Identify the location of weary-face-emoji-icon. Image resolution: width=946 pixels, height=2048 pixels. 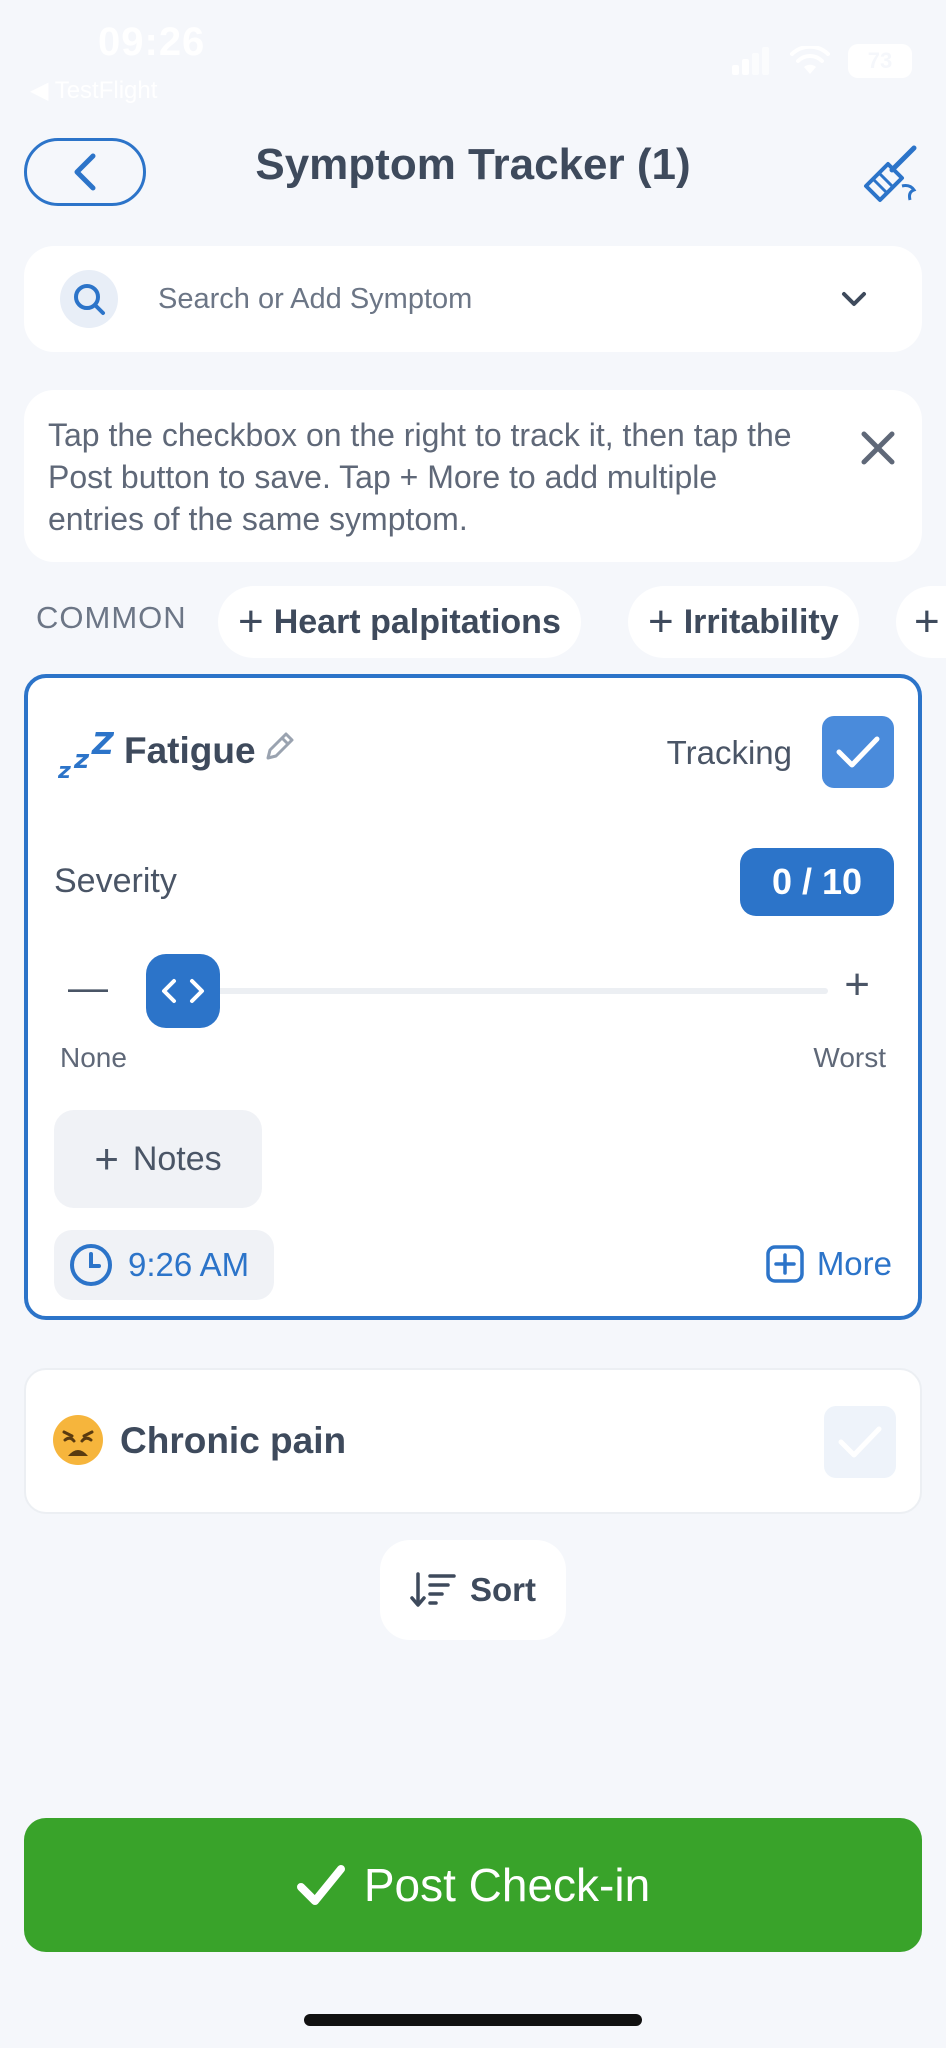
(78, 1440).